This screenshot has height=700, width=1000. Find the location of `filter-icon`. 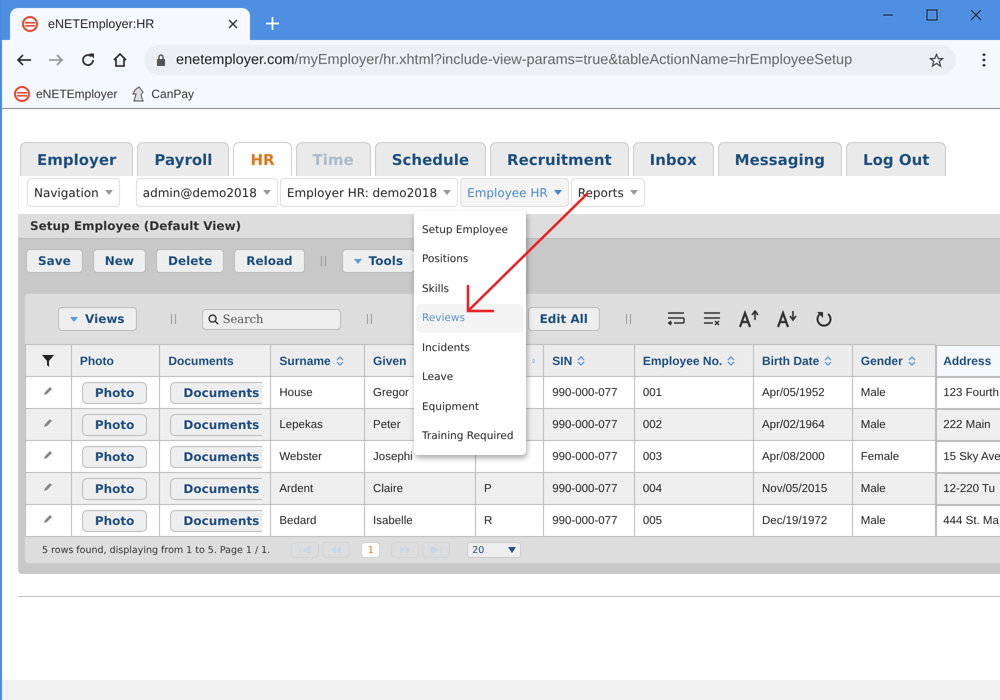

filter-icon is located at coordinates (48, 361).